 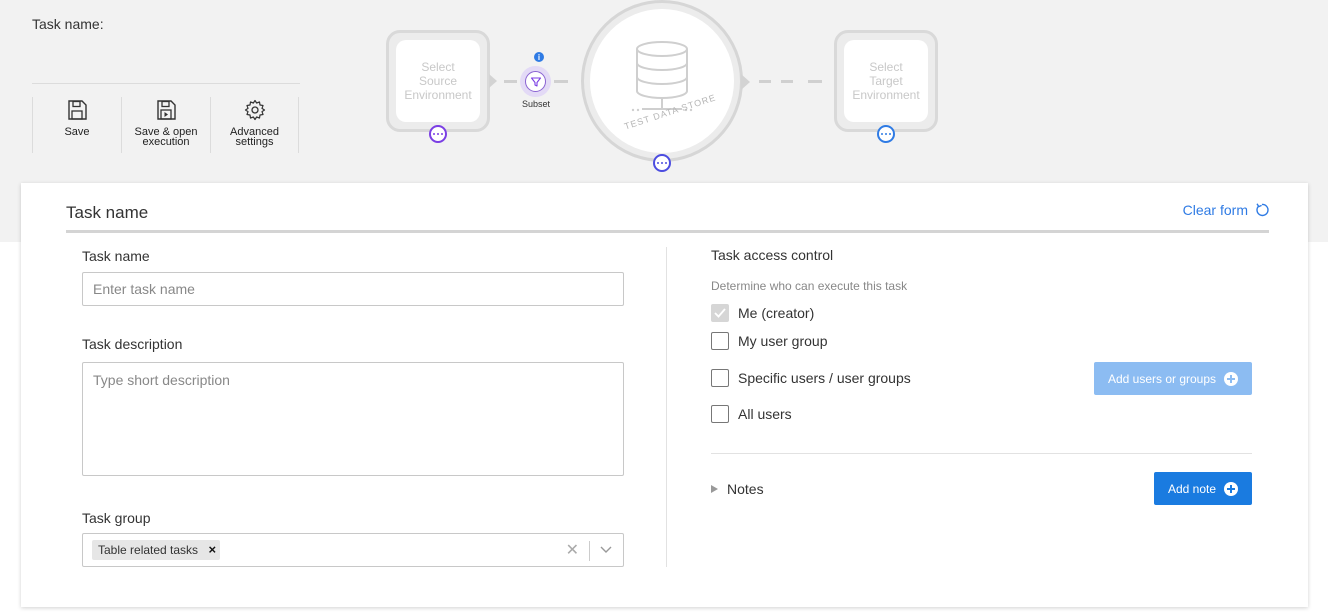 I want to click on test-data-store, so click(x=662, y=81).